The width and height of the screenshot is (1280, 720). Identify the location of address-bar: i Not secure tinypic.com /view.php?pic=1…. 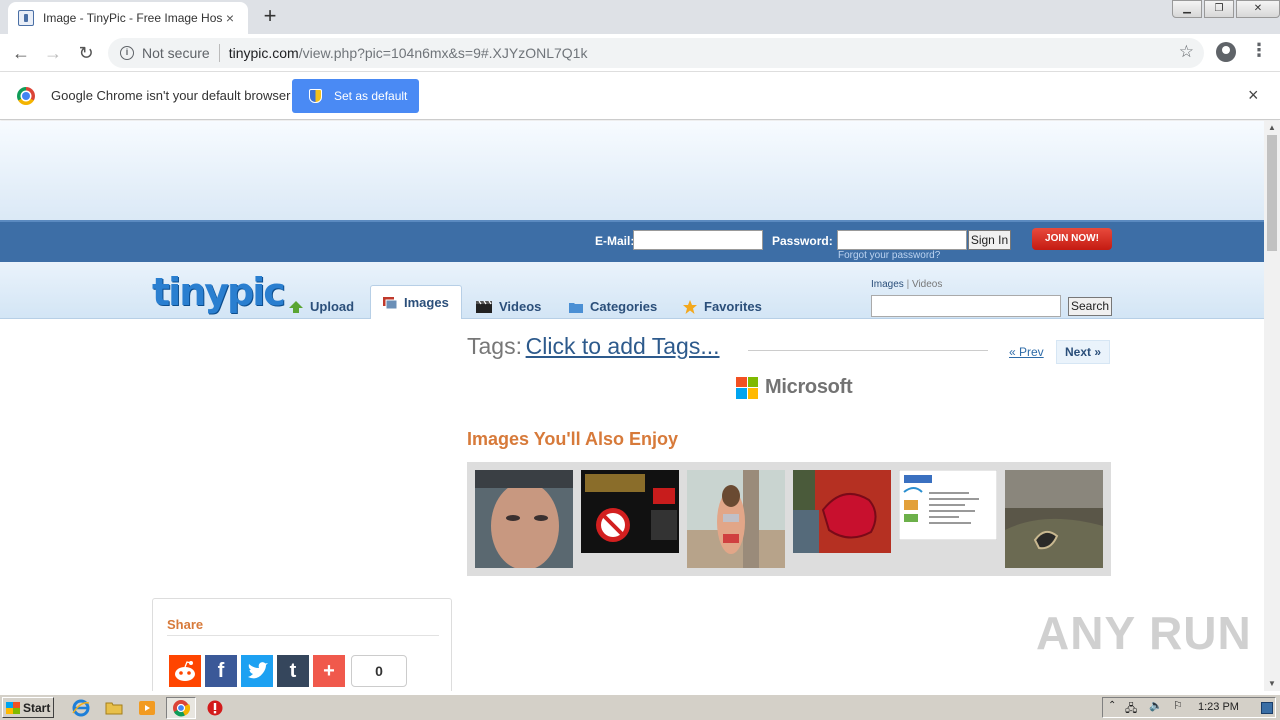
(656, 53).